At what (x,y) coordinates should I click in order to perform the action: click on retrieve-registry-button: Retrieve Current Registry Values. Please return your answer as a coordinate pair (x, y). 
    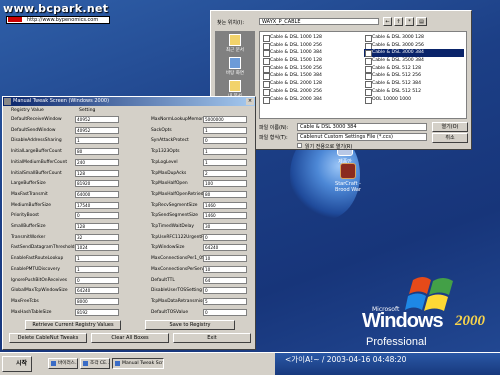
    Looking at the image, I should click on (73, 325).